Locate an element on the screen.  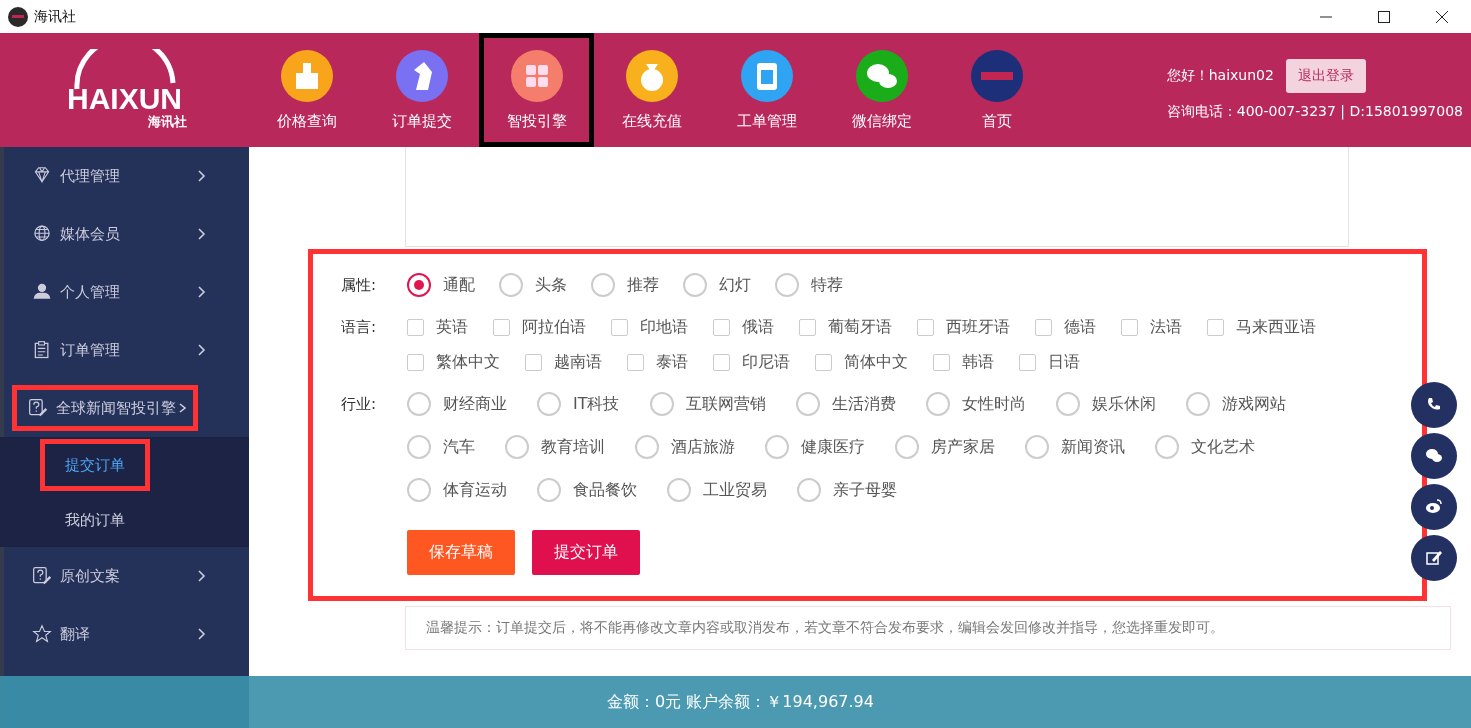
nav-tab: 订单提交 is located at coordinates (421, 90).